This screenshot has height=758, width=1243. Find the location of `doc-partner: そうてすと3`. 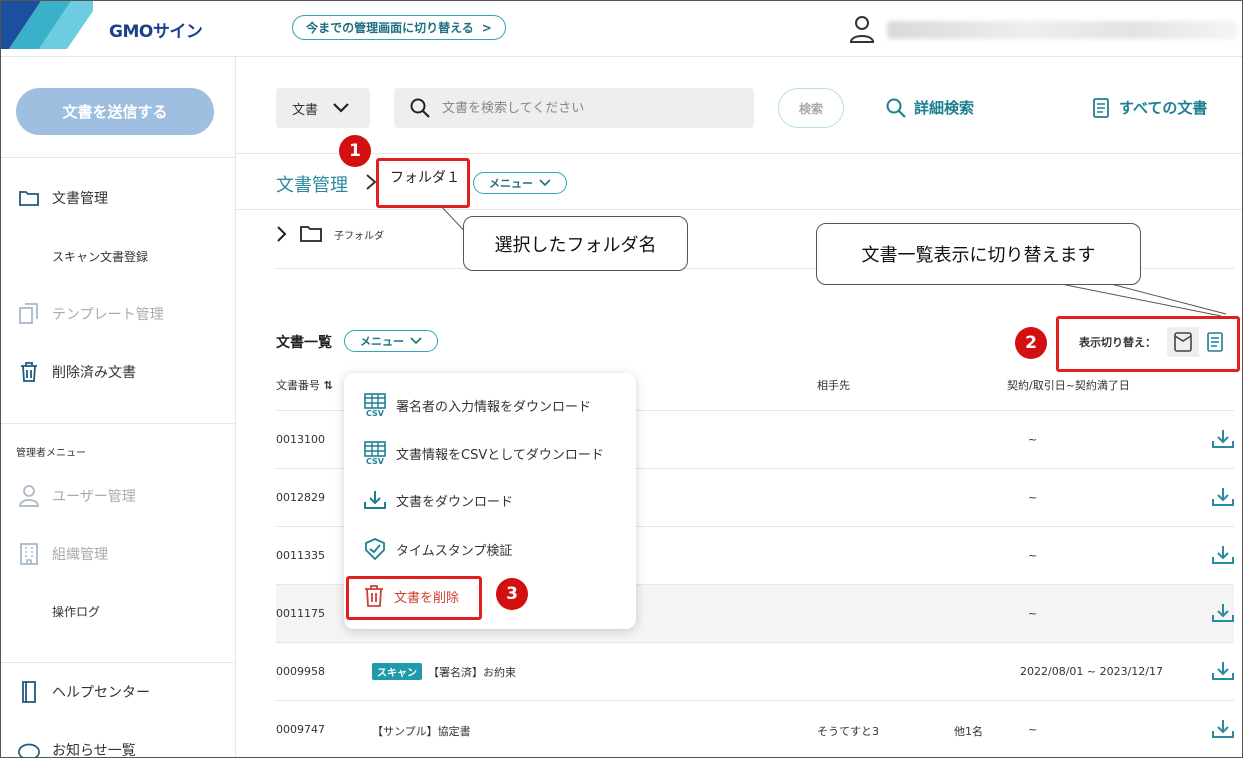

doc-partner: そうてすと3 is located at coordinates (848, 731).